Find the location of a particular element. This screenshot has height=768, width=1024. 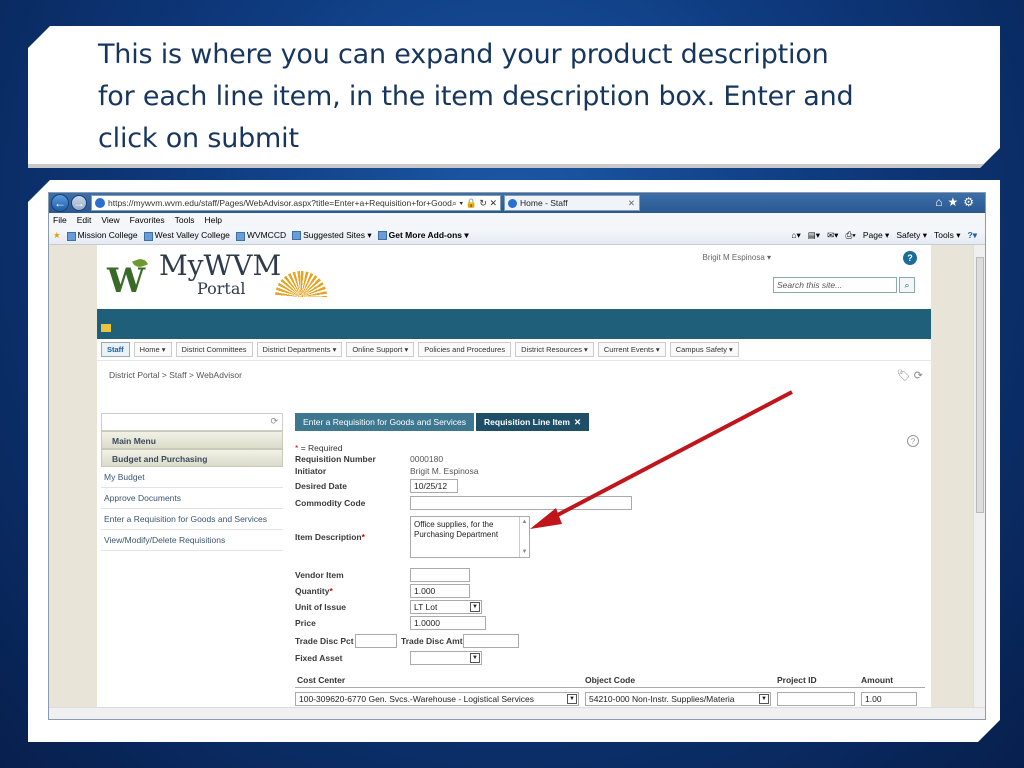

arrow-shaft is located at coordinates (670, 456).